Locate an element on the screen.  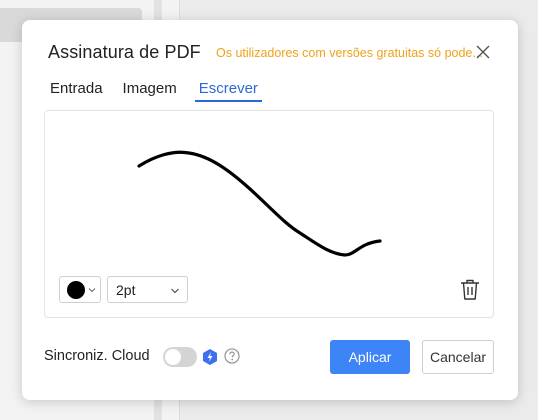
tab-imagem: Imagem is located at coordinates (150, 91).